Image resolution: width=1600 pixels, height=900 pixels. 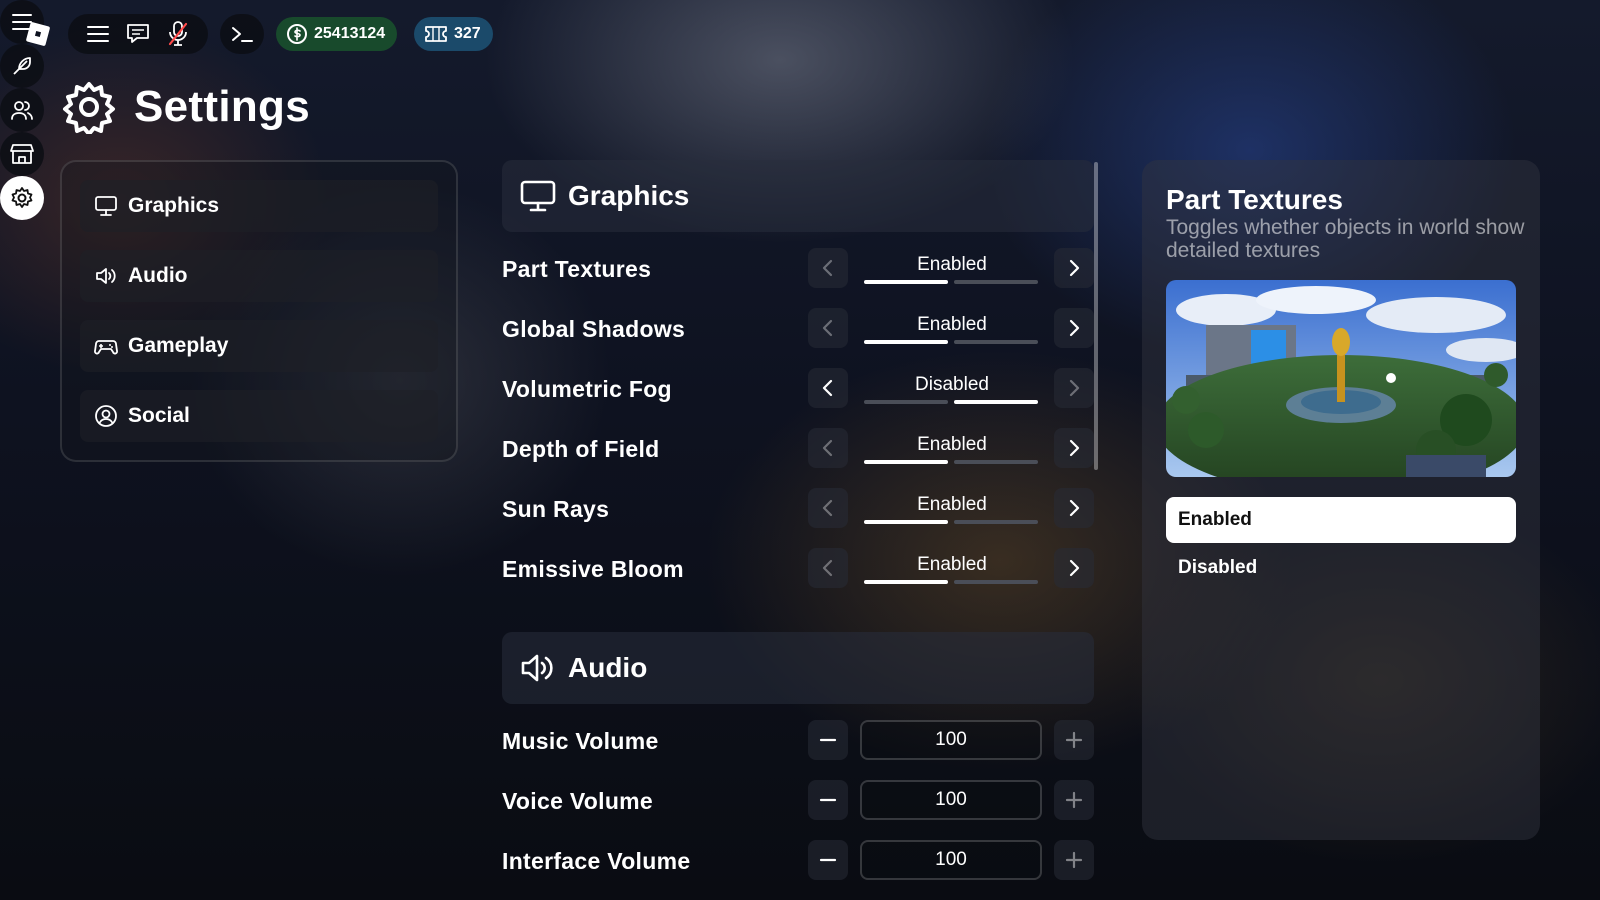 I want to click on main-menu-group, so click(x=138, y=34).